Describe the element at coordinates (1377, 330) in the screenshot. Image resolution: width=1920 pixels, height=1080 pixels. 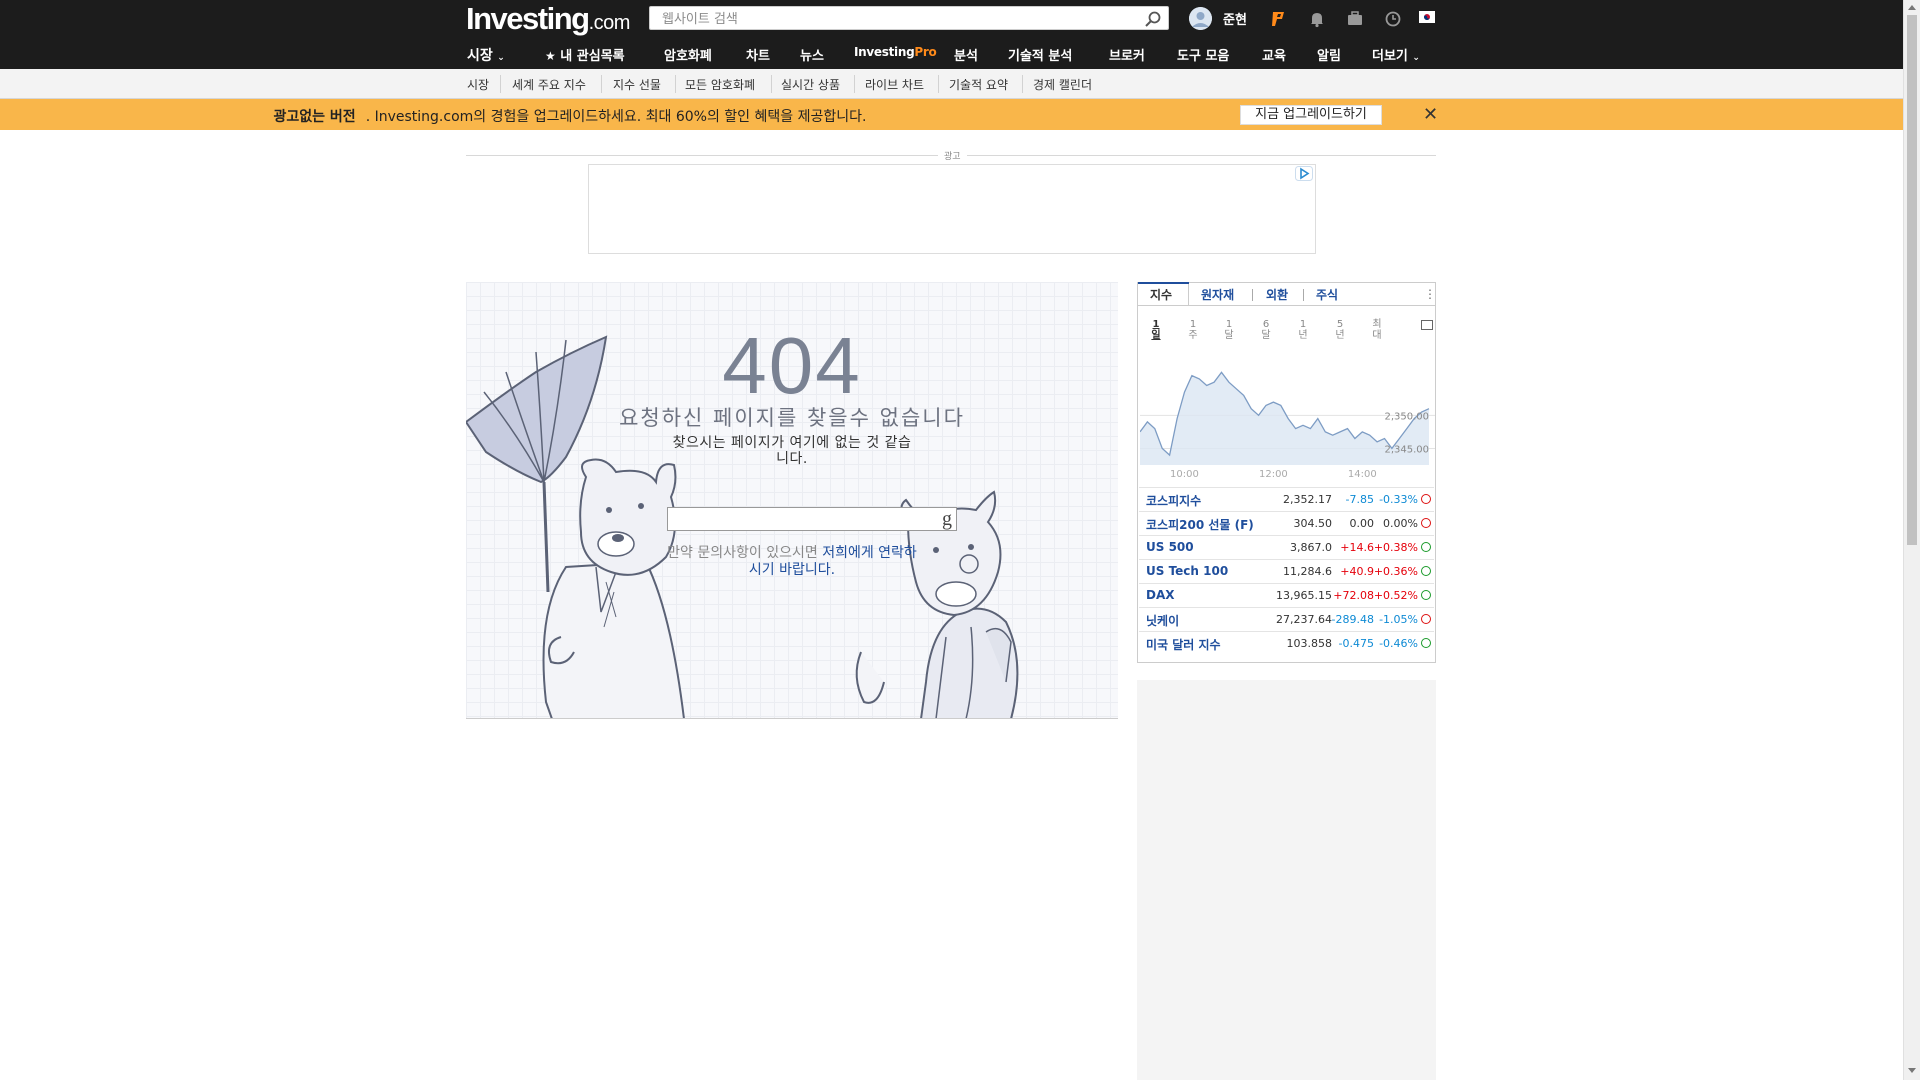
I see `period-max: 최대` at that location.